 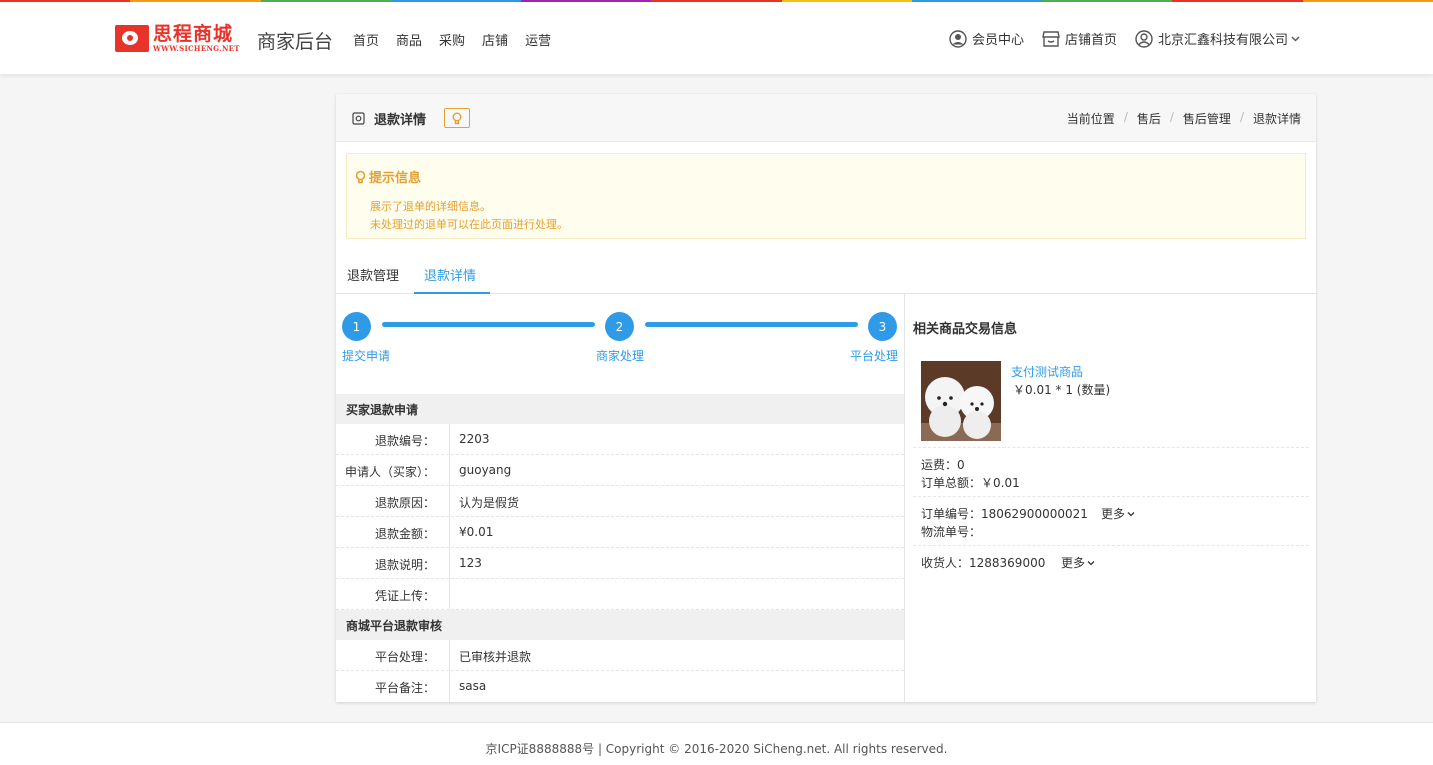 What do you see at coordinates (450, 274) in the screenshot?
I see `tab-refund-detail: 退款详情` at bounding box center [450, 274].